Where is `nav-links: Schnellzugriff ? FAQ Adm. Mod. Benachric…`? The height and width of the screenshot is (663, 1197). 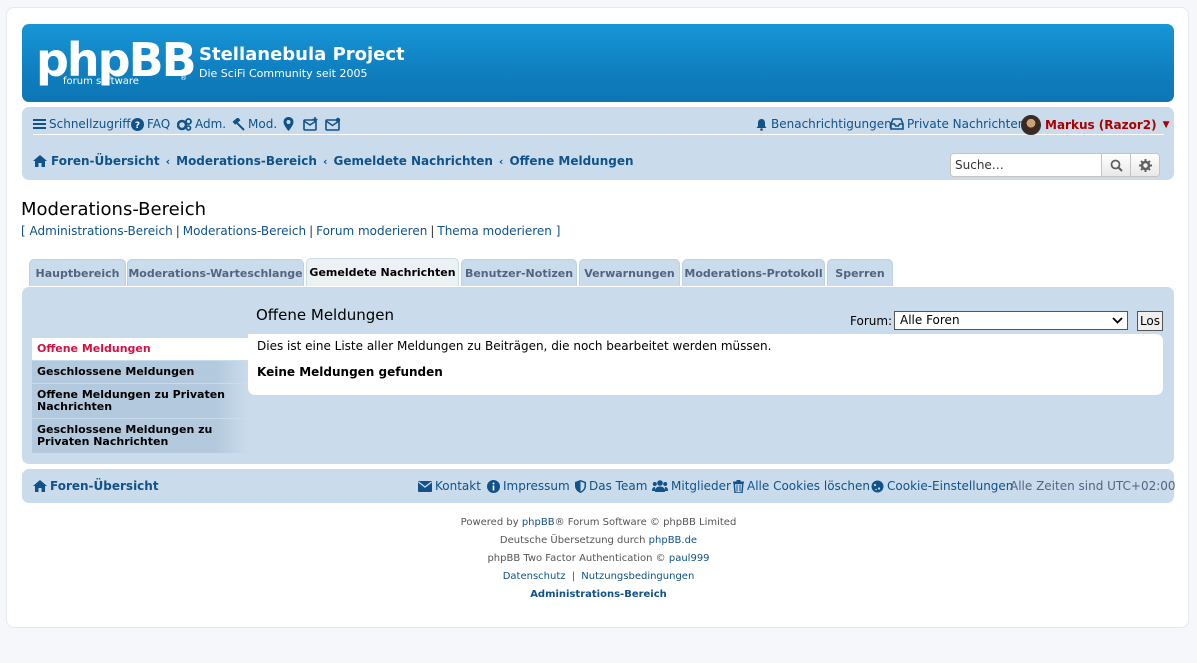 nav-links: Schnellzugriff ? FAQ Adm. Mod. Benachric… is located at coordinates (601, 125).